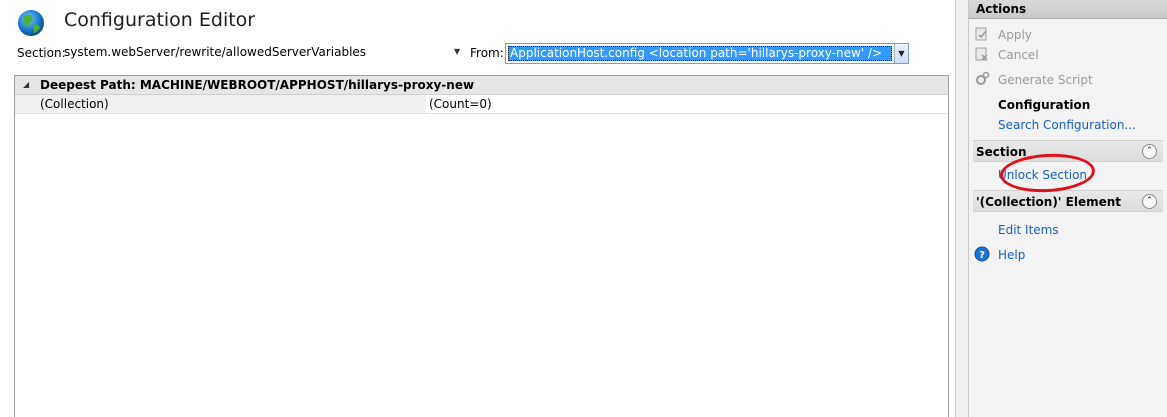  I want to click on collapse-triangle-icon: ◢, so click(26, 84).